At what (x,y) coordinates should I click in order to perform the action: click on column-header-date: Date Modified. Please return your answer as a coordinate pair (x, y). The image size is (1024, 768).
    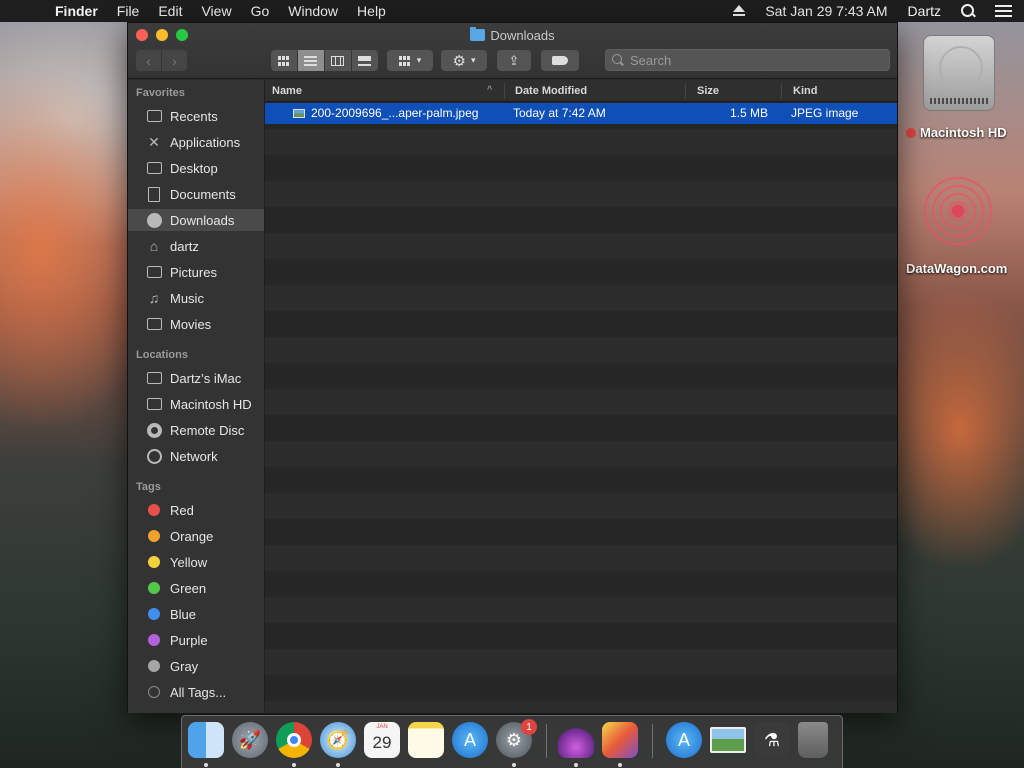
    Looking at the image, I should click on (551, 91).